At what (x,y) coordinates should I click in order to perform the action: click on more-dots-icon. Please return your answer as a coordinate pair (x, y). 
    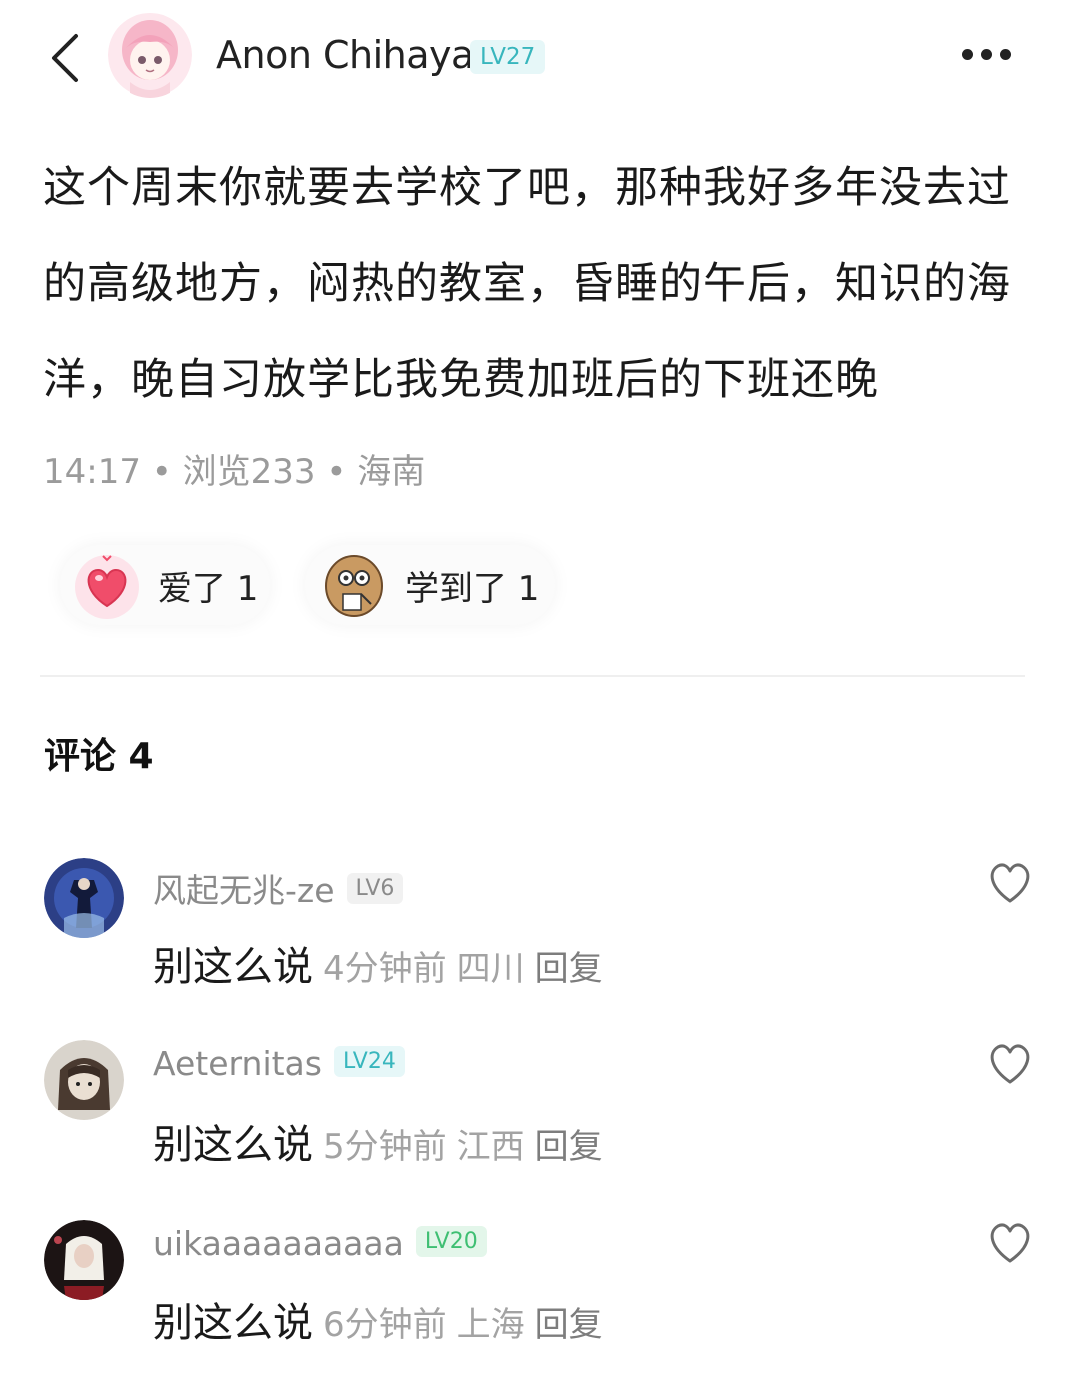
    Looking at the image, I should click on (994, 52).